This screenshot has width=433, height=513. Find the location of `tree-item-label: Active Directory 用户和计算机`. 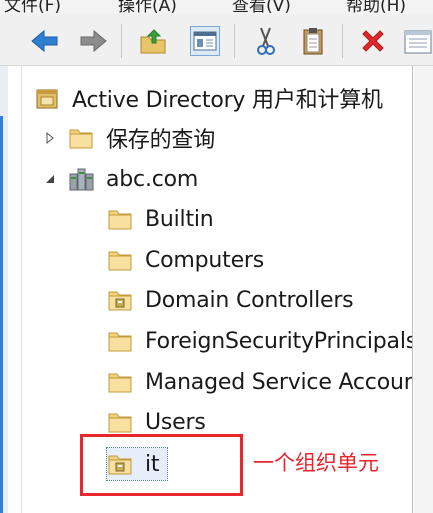

tree-item-label: Active Directory 用户和计算机 is located at coordinates (227, 100).